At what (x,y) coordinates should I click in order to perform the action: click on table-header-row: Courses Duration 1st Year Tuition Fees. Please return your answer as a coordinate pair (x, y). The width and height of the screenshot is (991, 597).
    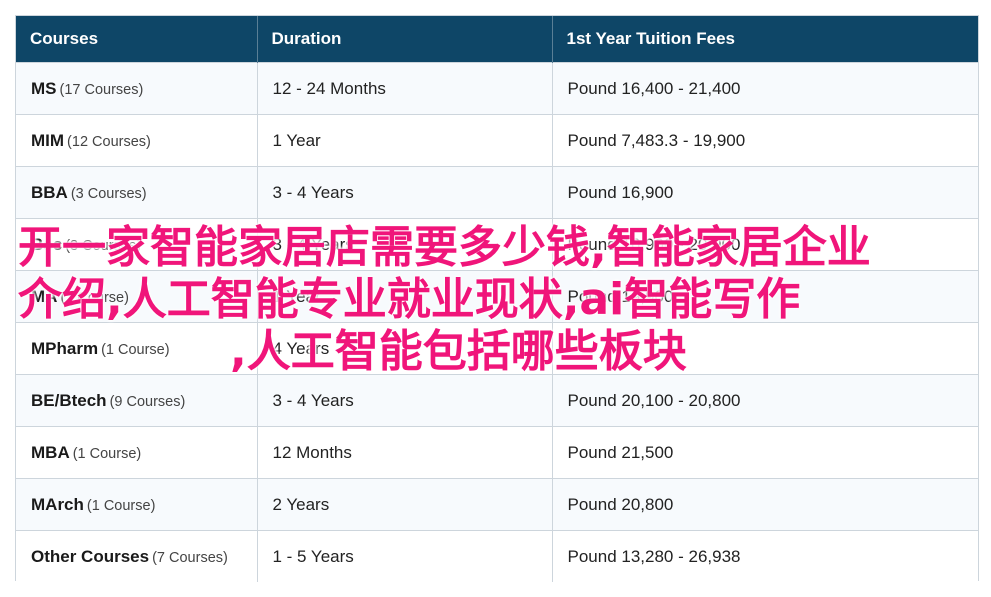
    Looking at the image, I should click on (497, 39).